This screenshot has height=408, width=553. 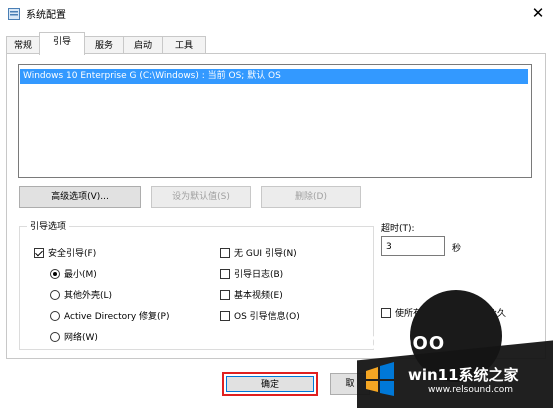 I want to click on radio-active-directory-repair: Active Directory 修复(P), so click(x=110, y=315).